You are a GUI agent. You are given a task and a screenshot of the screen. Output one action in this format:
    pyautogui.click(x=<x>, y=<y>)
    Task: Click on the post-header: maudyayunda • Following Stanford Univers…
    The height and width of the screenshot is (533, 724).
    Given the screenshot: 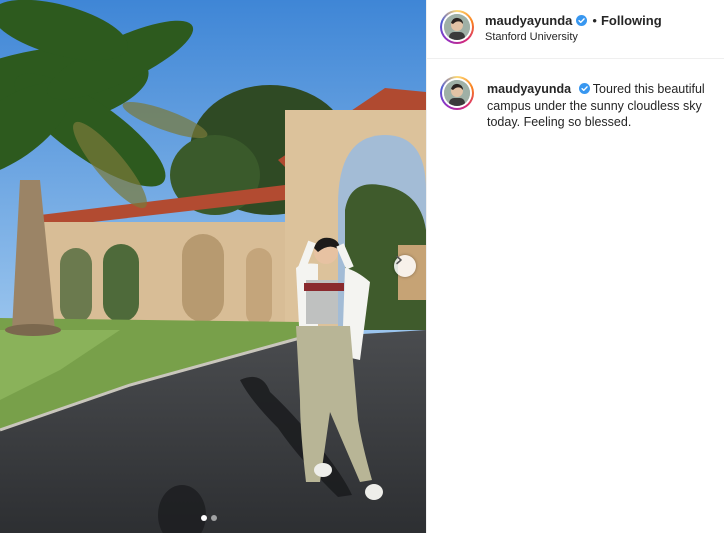 What is the action you would take?
    pyautogui.click(x=575, y=29)
    